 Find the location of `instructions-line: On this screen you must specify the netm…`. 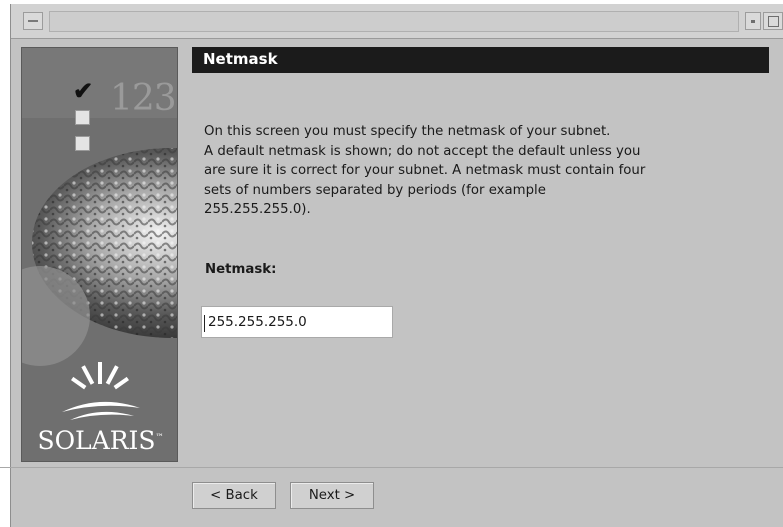

instructions-line: On this screen you must specify the netm… is located at coordinates (407, 131).